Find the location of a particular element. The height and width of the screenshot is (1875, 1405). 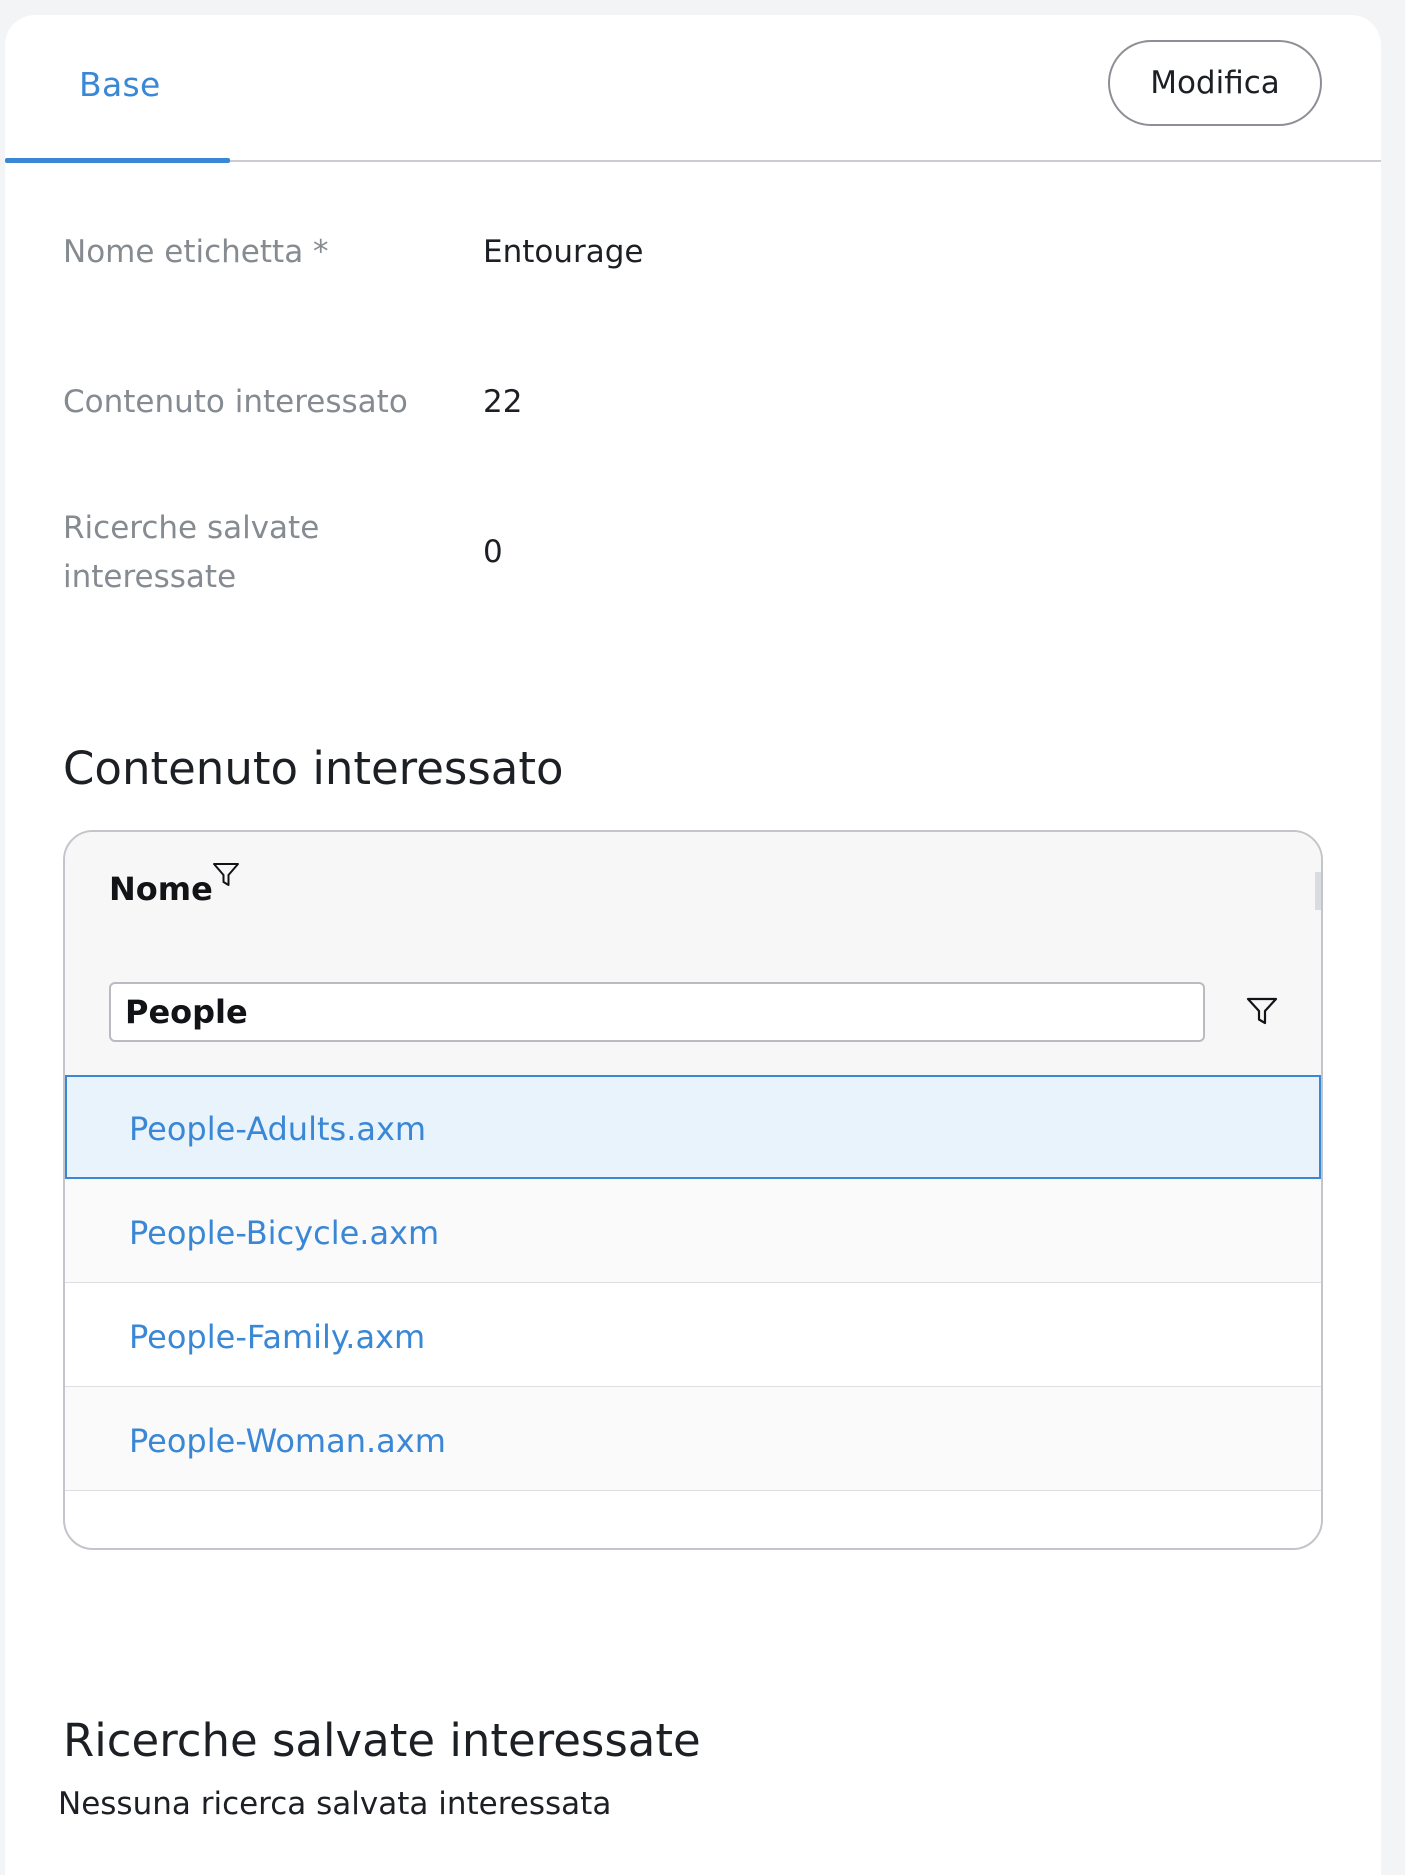

table-row: People-Bicycle.axm is located at coordinates (693, 1231).